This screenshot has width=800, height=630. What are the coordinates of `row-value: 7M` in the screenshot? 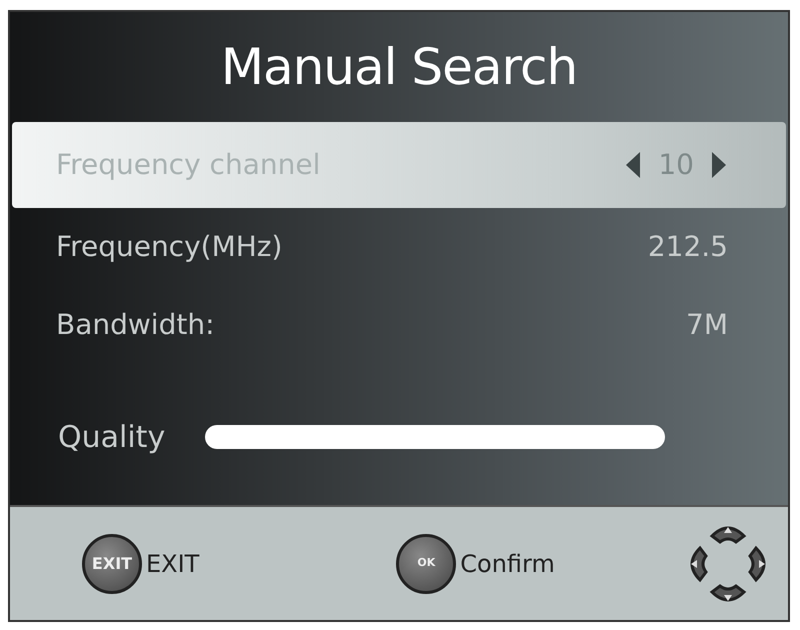 It's located at (707, 325).